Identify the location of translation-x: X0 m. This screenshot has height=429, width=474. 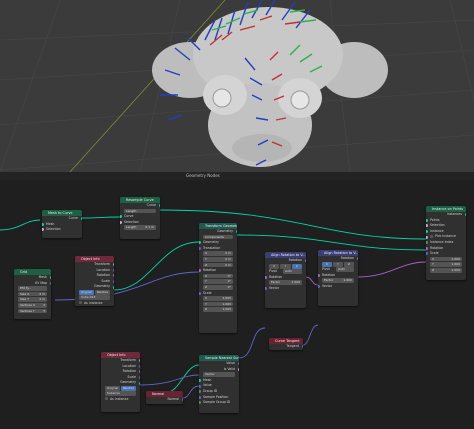
(218, 253).